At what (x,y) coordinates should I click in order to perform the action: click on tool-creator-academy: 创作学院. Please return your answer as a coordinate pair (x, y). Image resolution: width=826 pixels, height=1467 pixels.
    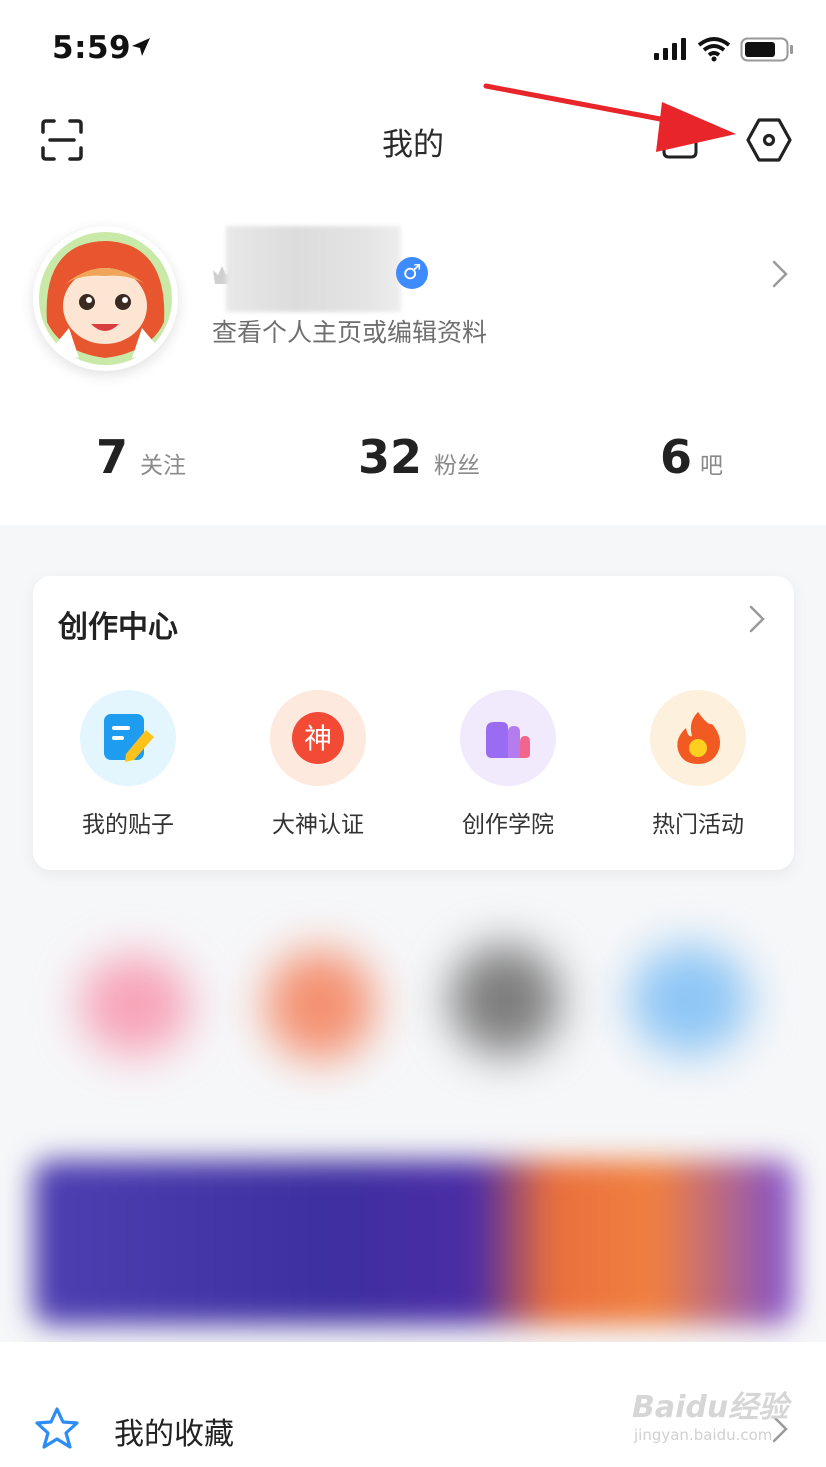
    Looking at the image, I should click on (508, 764).